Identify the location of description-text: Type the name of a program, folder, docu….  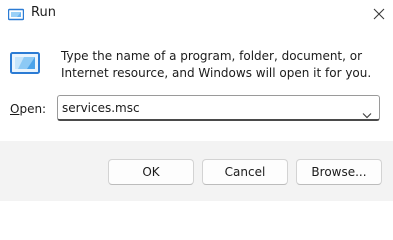
(216, 64).